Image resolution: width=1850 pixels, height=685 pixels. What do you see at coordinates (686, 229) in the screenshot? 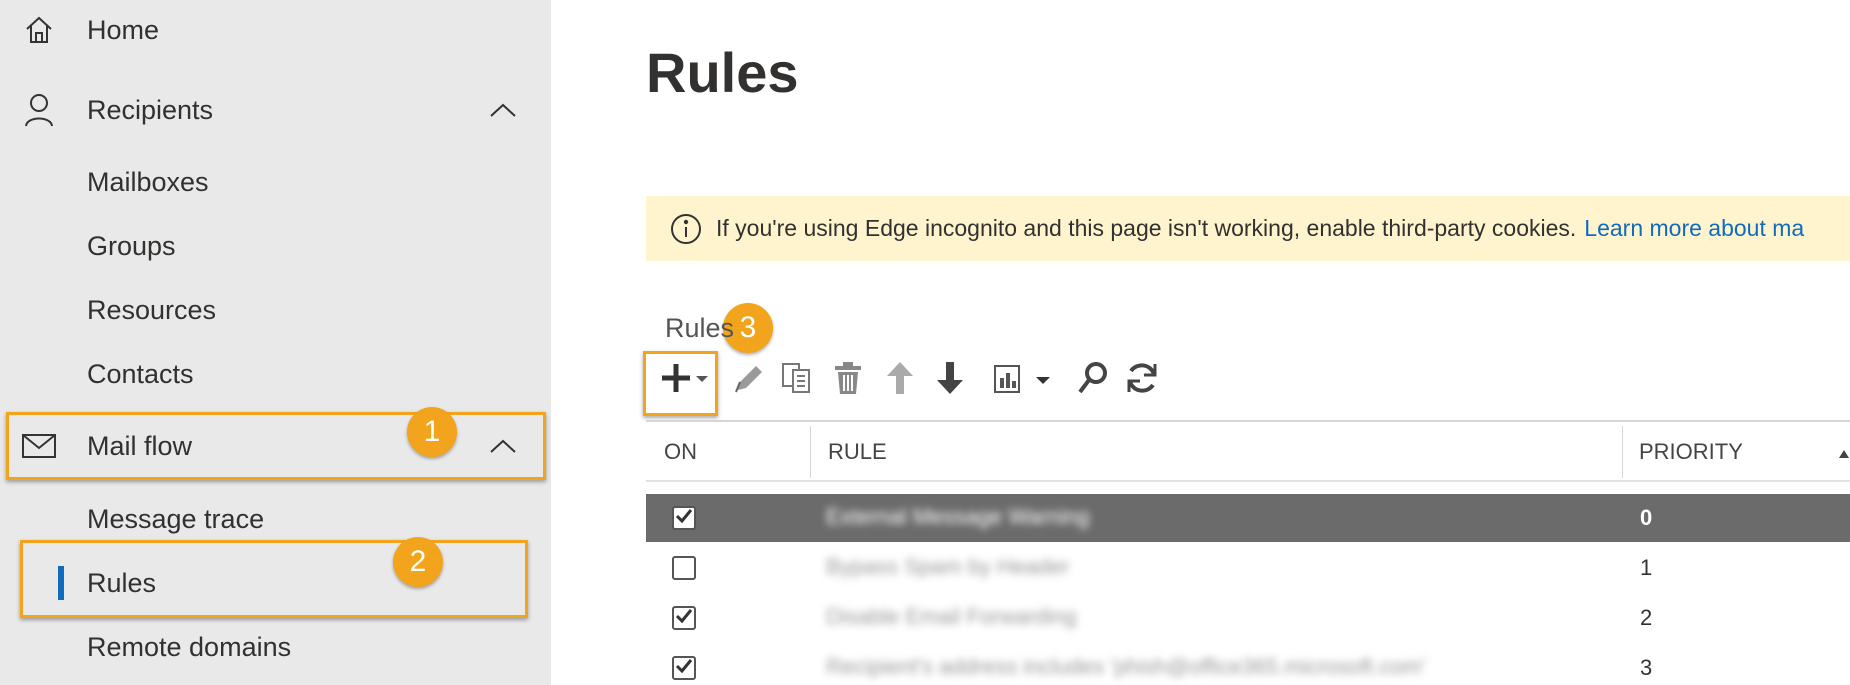
I see `info-icon` at bounding box center [686, 229].